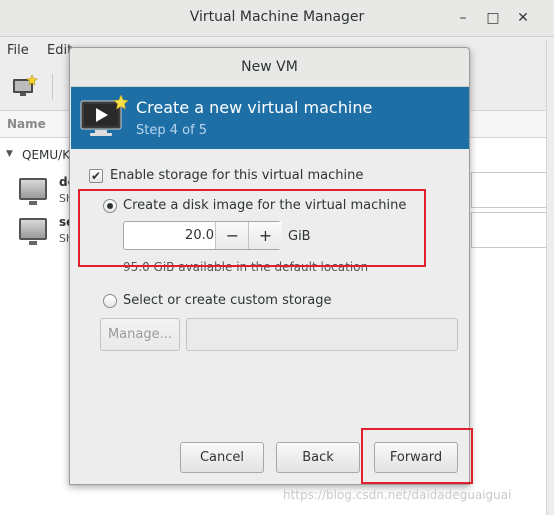 The height and width of the screenshot is (515, 554). Describe the element at coordinates (18, 50) in the screenshot. I see `menu-file: File` at that location.